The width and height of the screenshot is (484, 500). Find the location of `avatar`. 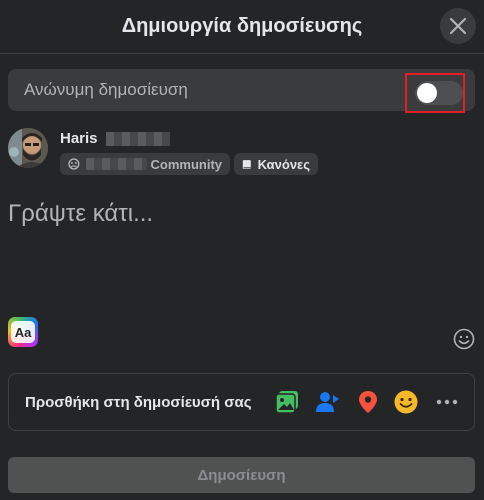

avatar is located at coordinates (28, 148).